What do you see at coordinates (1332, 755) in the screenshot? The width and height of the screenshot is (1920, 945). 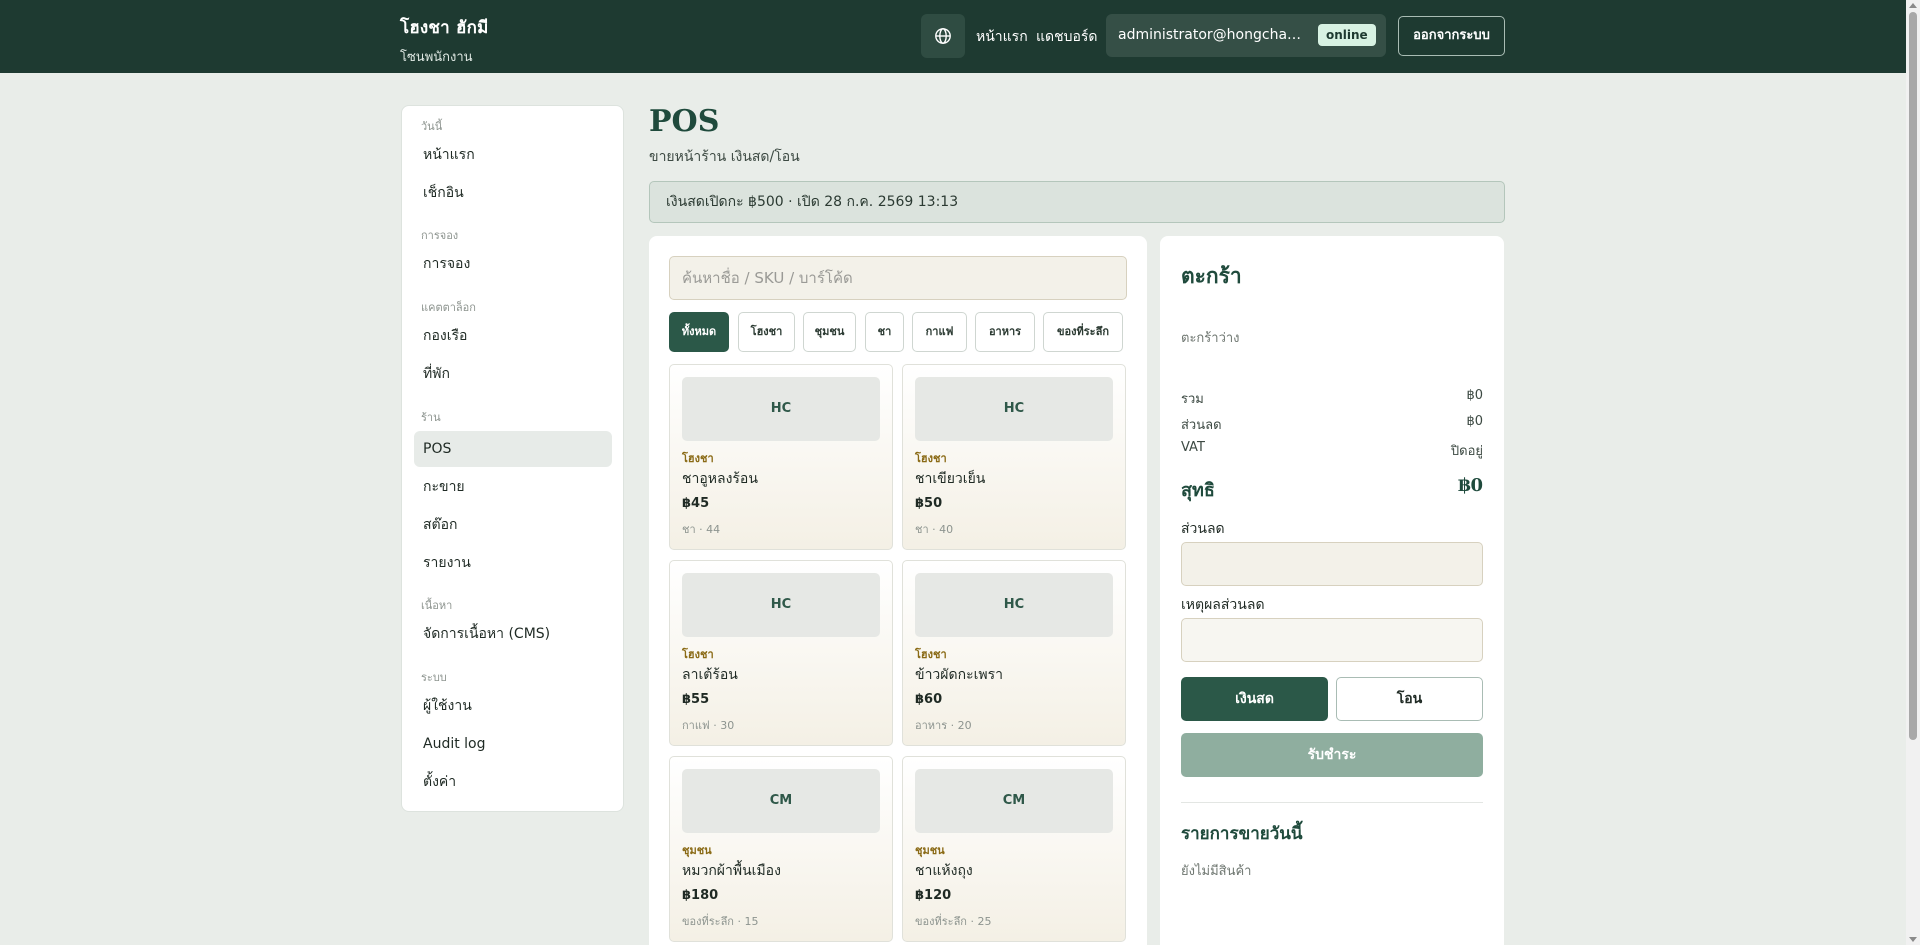 I see `checkout-button: รับชำระ` at bounding box center [1332, 755].